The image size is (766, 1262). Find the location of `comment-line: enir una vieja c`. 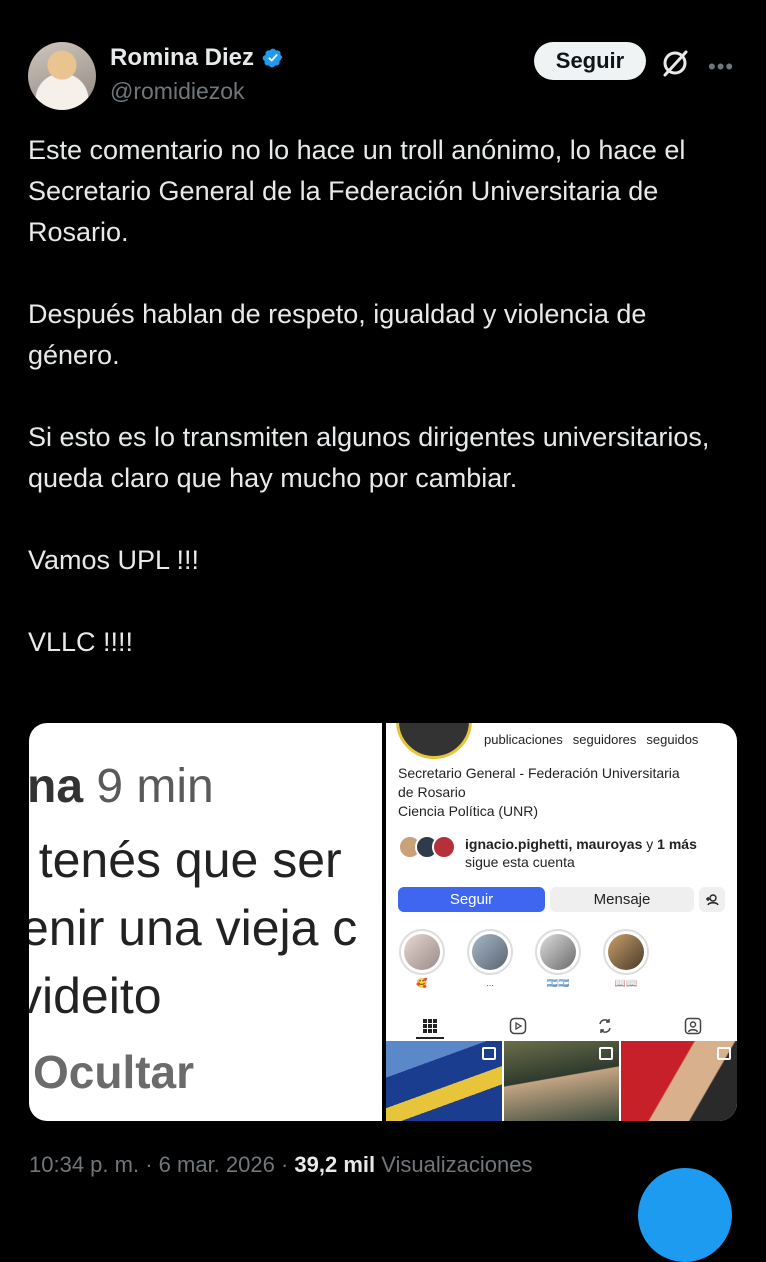

comment-line: enir una vieja c is located at coordinates (193, 928).